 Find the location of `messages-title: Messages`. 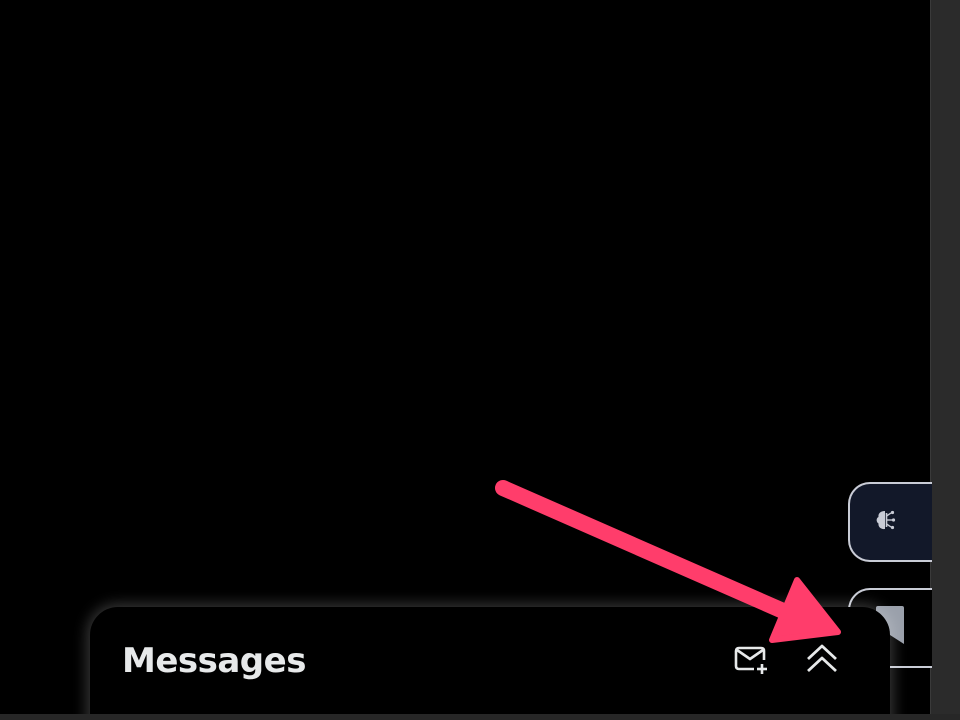

messages-title: Messages is located at coordinates (214, 661).